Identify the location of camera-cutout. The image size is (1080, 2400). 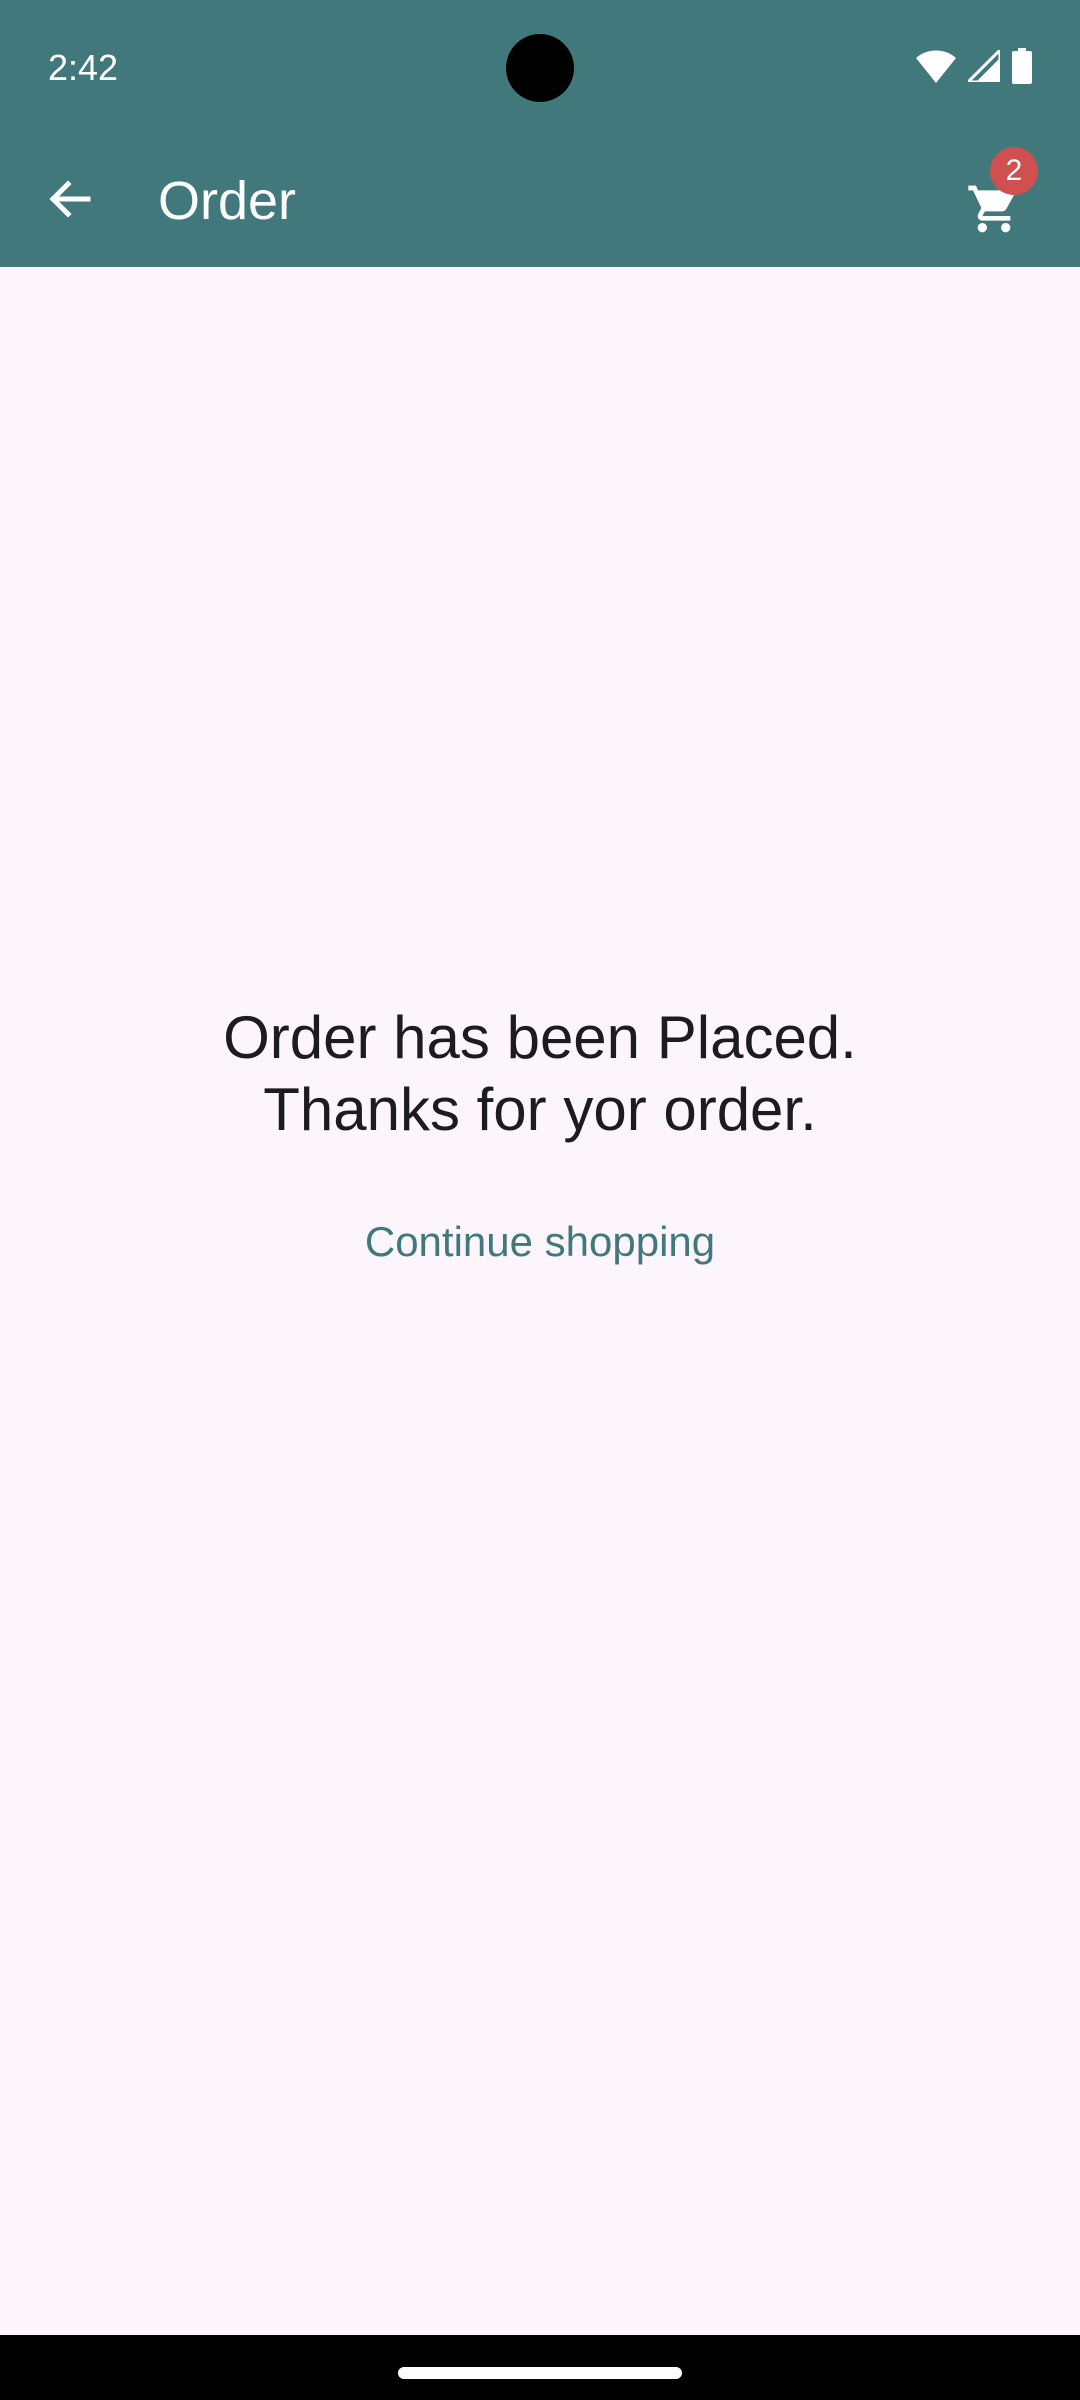
(540, 68).